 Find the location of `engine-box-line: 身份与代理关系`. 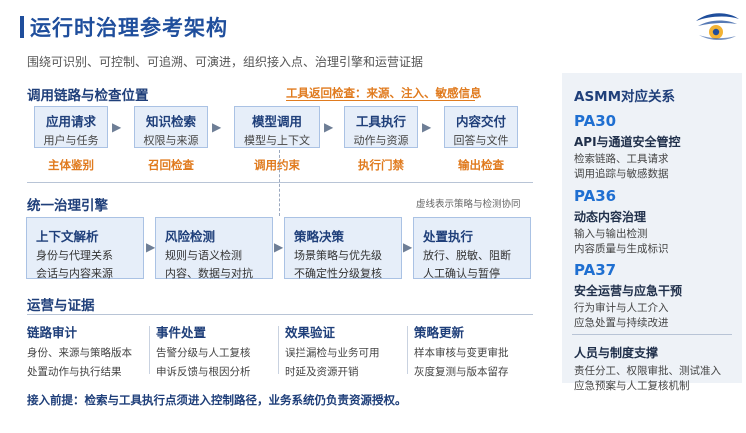

engine-box-line: 身份与代理关系 is located at coordinates (74, 255).